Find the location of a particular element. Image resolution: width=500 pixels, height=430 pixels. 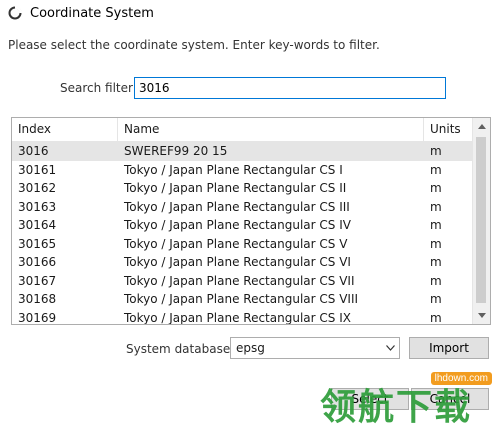

cell-name: Tokyo / Japan Plane Rectangular CS III is located at coordinates (237, 206).